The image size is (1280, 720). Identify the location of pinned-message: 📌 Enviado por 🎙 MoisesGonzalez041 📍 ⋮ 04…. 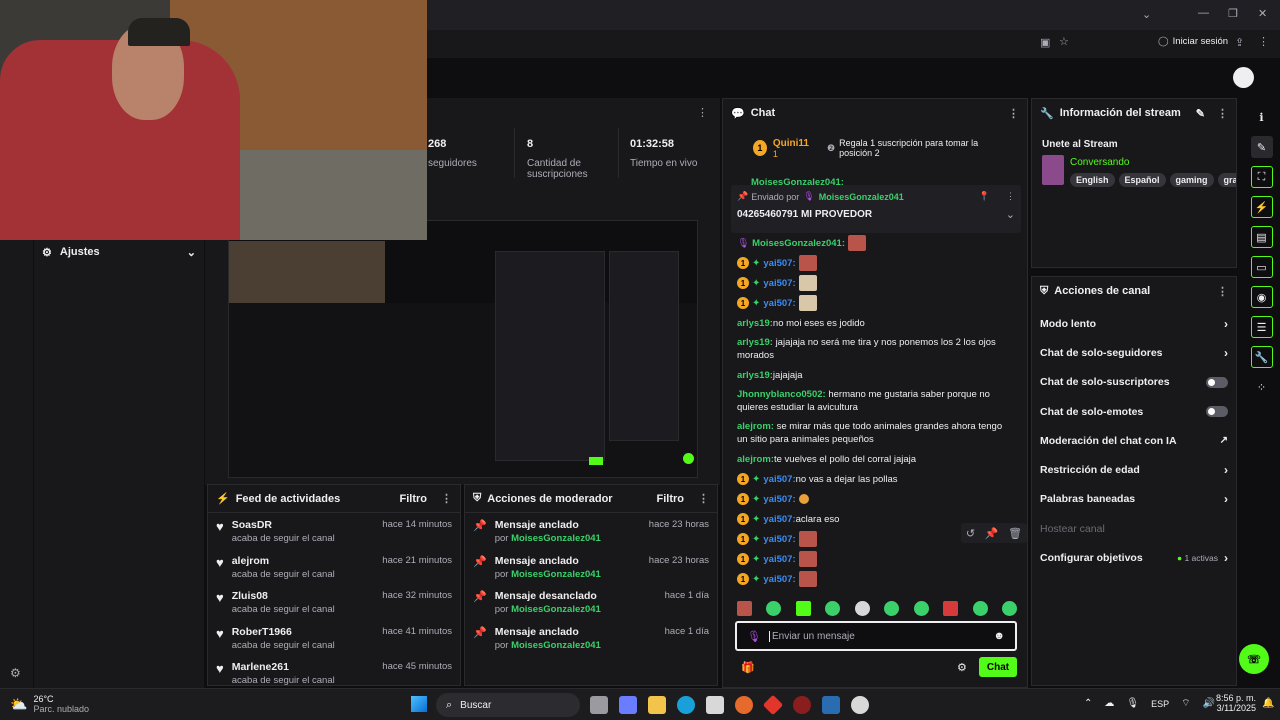
(876, 209).